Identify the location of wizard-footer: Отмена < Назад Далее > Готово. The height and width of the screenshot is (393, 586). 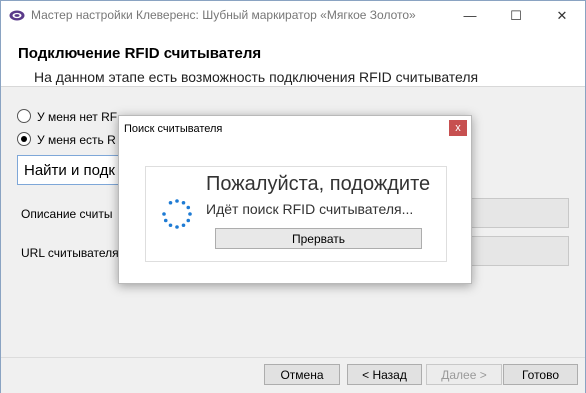
(293, 375).